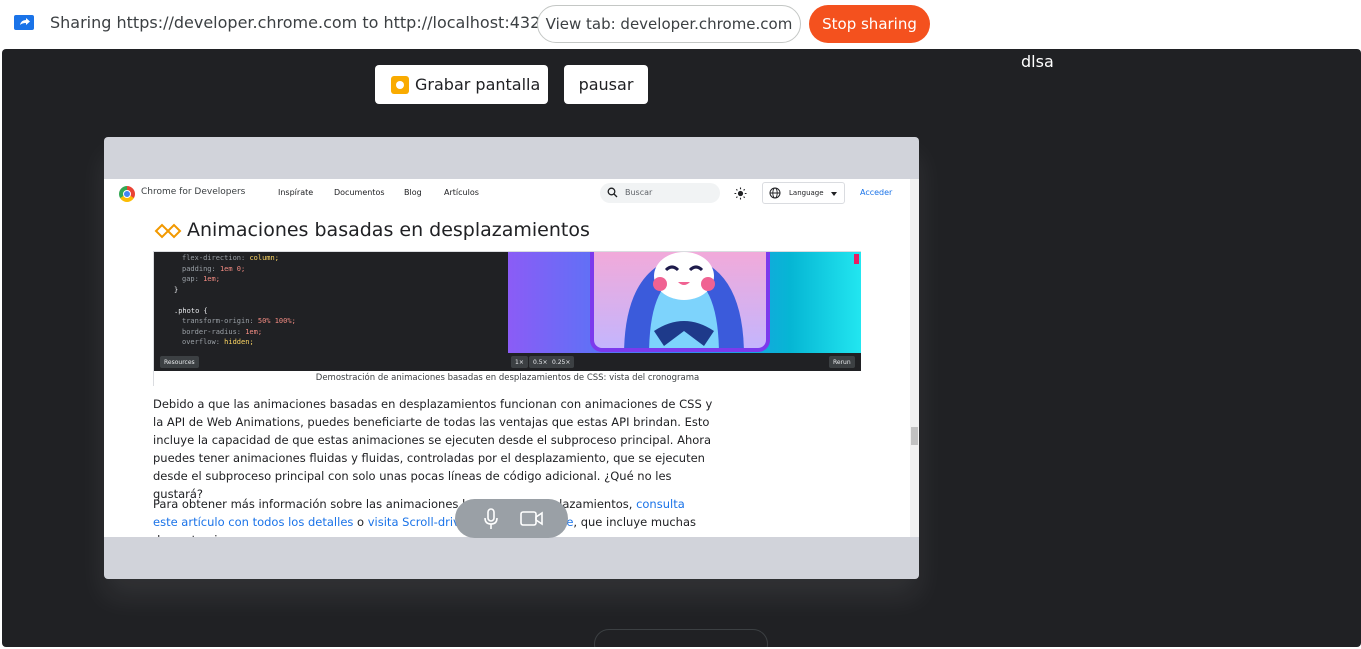 The height and width of the screenshot is (649, 1361). Describe the element at coordinates (24, 22) in the screenshot. I see `screen-share-icon` at that location.